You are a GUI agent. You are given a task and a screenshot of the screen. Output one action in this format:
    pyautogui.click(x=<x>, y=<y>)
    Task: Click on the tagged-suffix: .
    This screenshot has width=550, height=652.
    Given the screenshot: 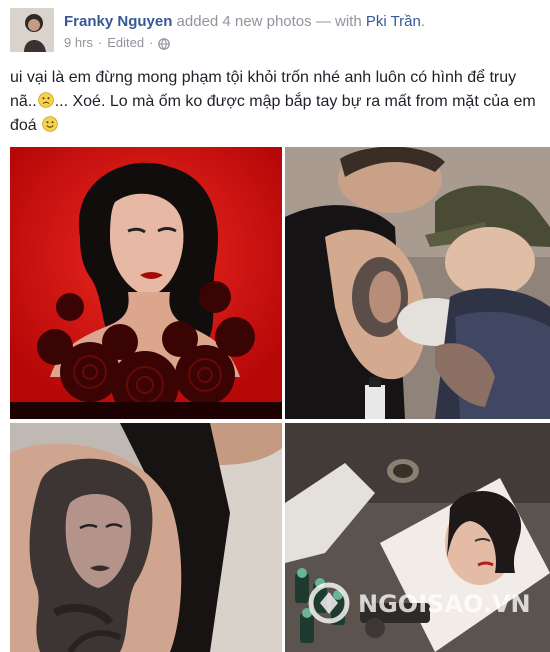 What is the action you would take?
    pyautogui.click(x=423, y=21)
    